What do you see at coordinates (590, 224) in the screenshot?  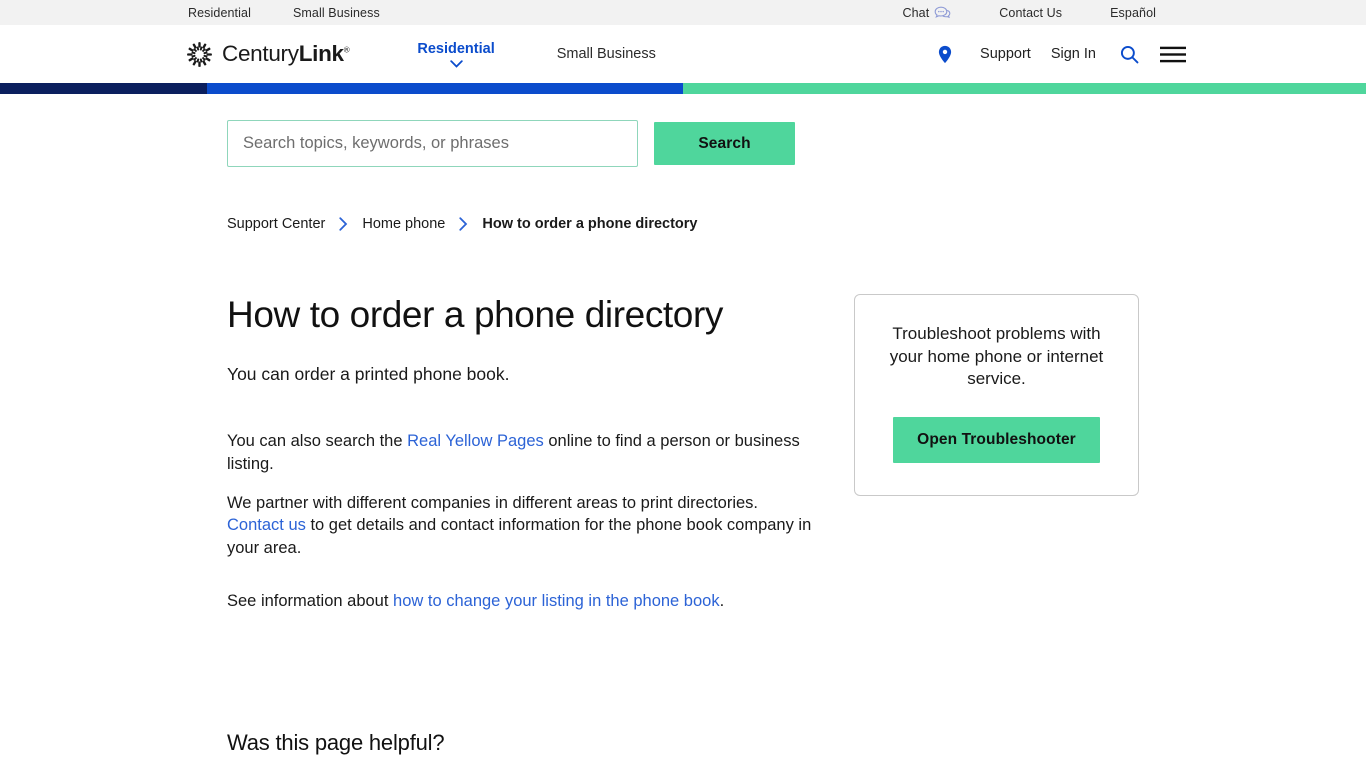 I see `breadcrumb-item-current: How to order a phone directory` at bounding box center [590, 224].